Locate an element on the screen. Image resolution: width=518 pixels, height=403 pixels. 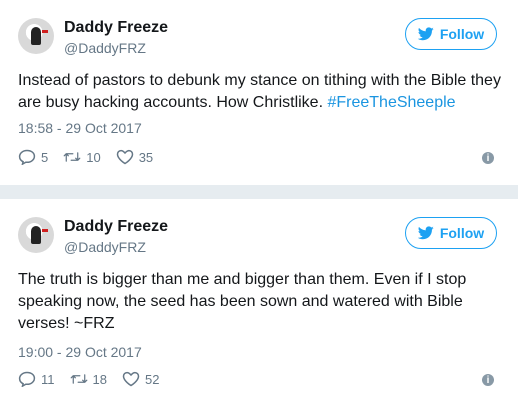
reply-button: 5 is located at coordinates (33, 157).